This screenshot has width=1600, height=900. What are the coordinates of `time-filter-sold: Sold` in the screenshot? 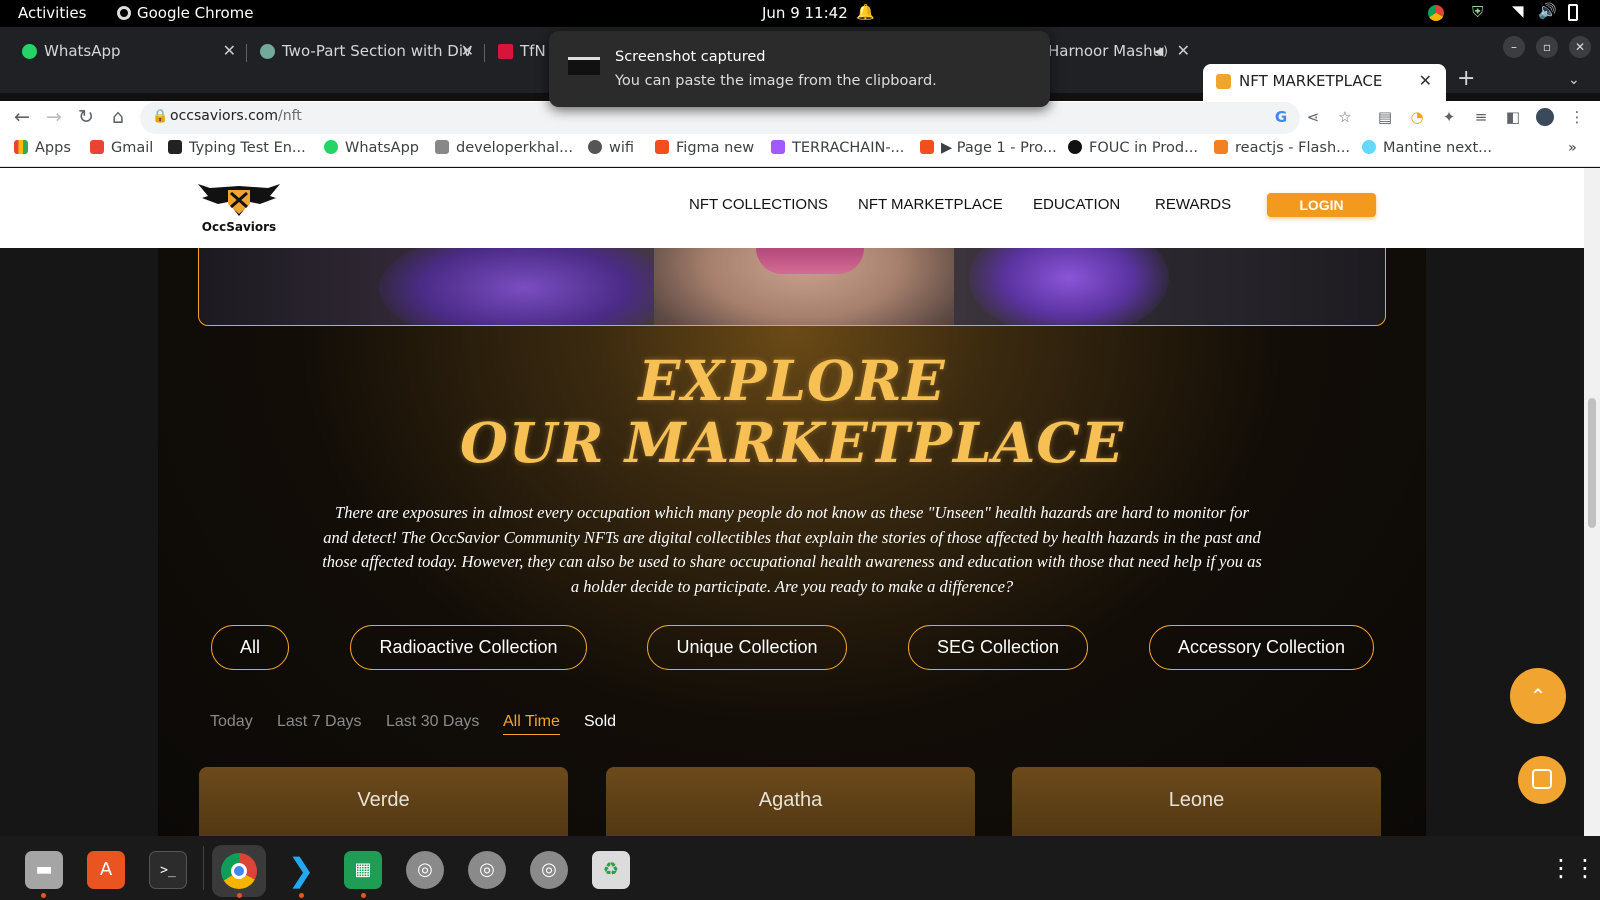 It's located at (600, 722).